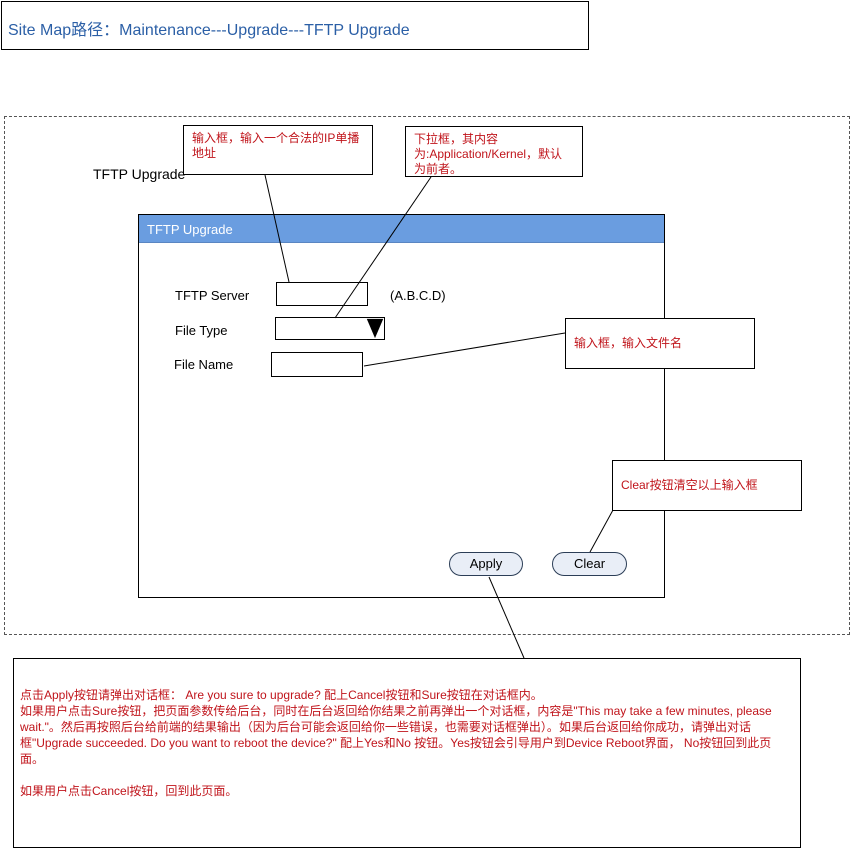 The width and height of the screenshot is (852, 848). I want to click on callout-ip-input: 输入框，输入一个合法的IP单播地址, so click(278, 150).